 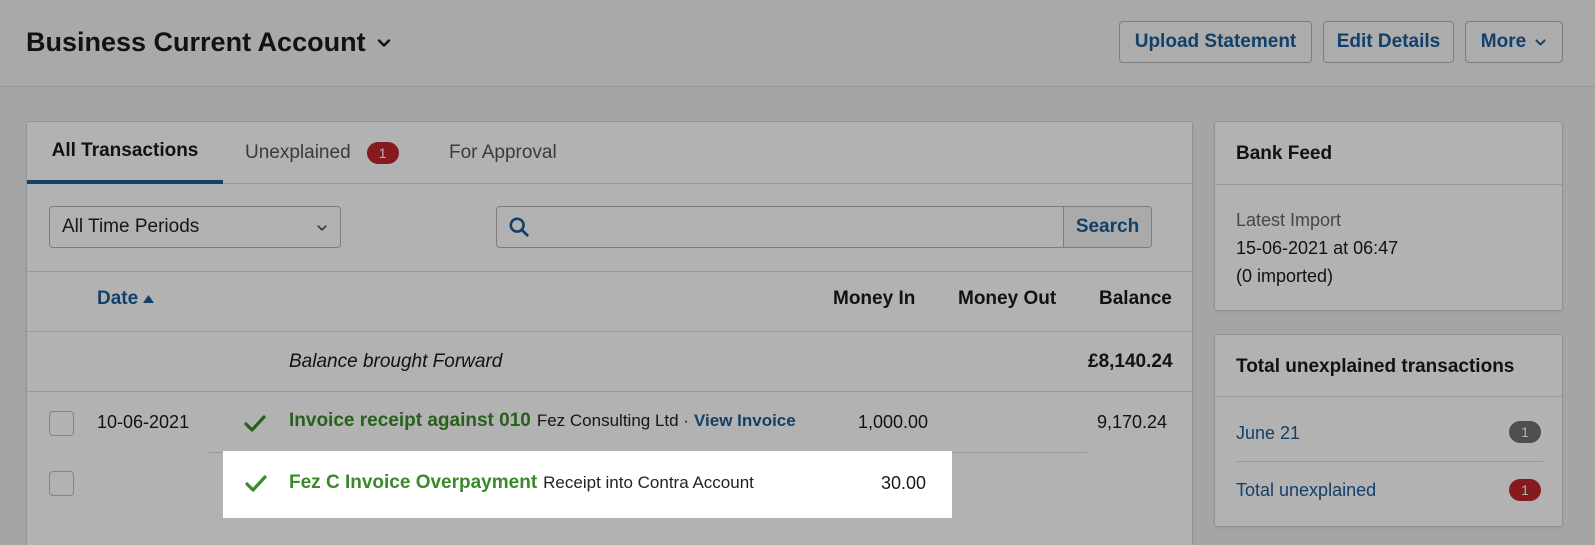 What do you see at coordinates (1107, 227) in the screenshot?
I see `search-button: Search` at bounding box center [1107, 227].